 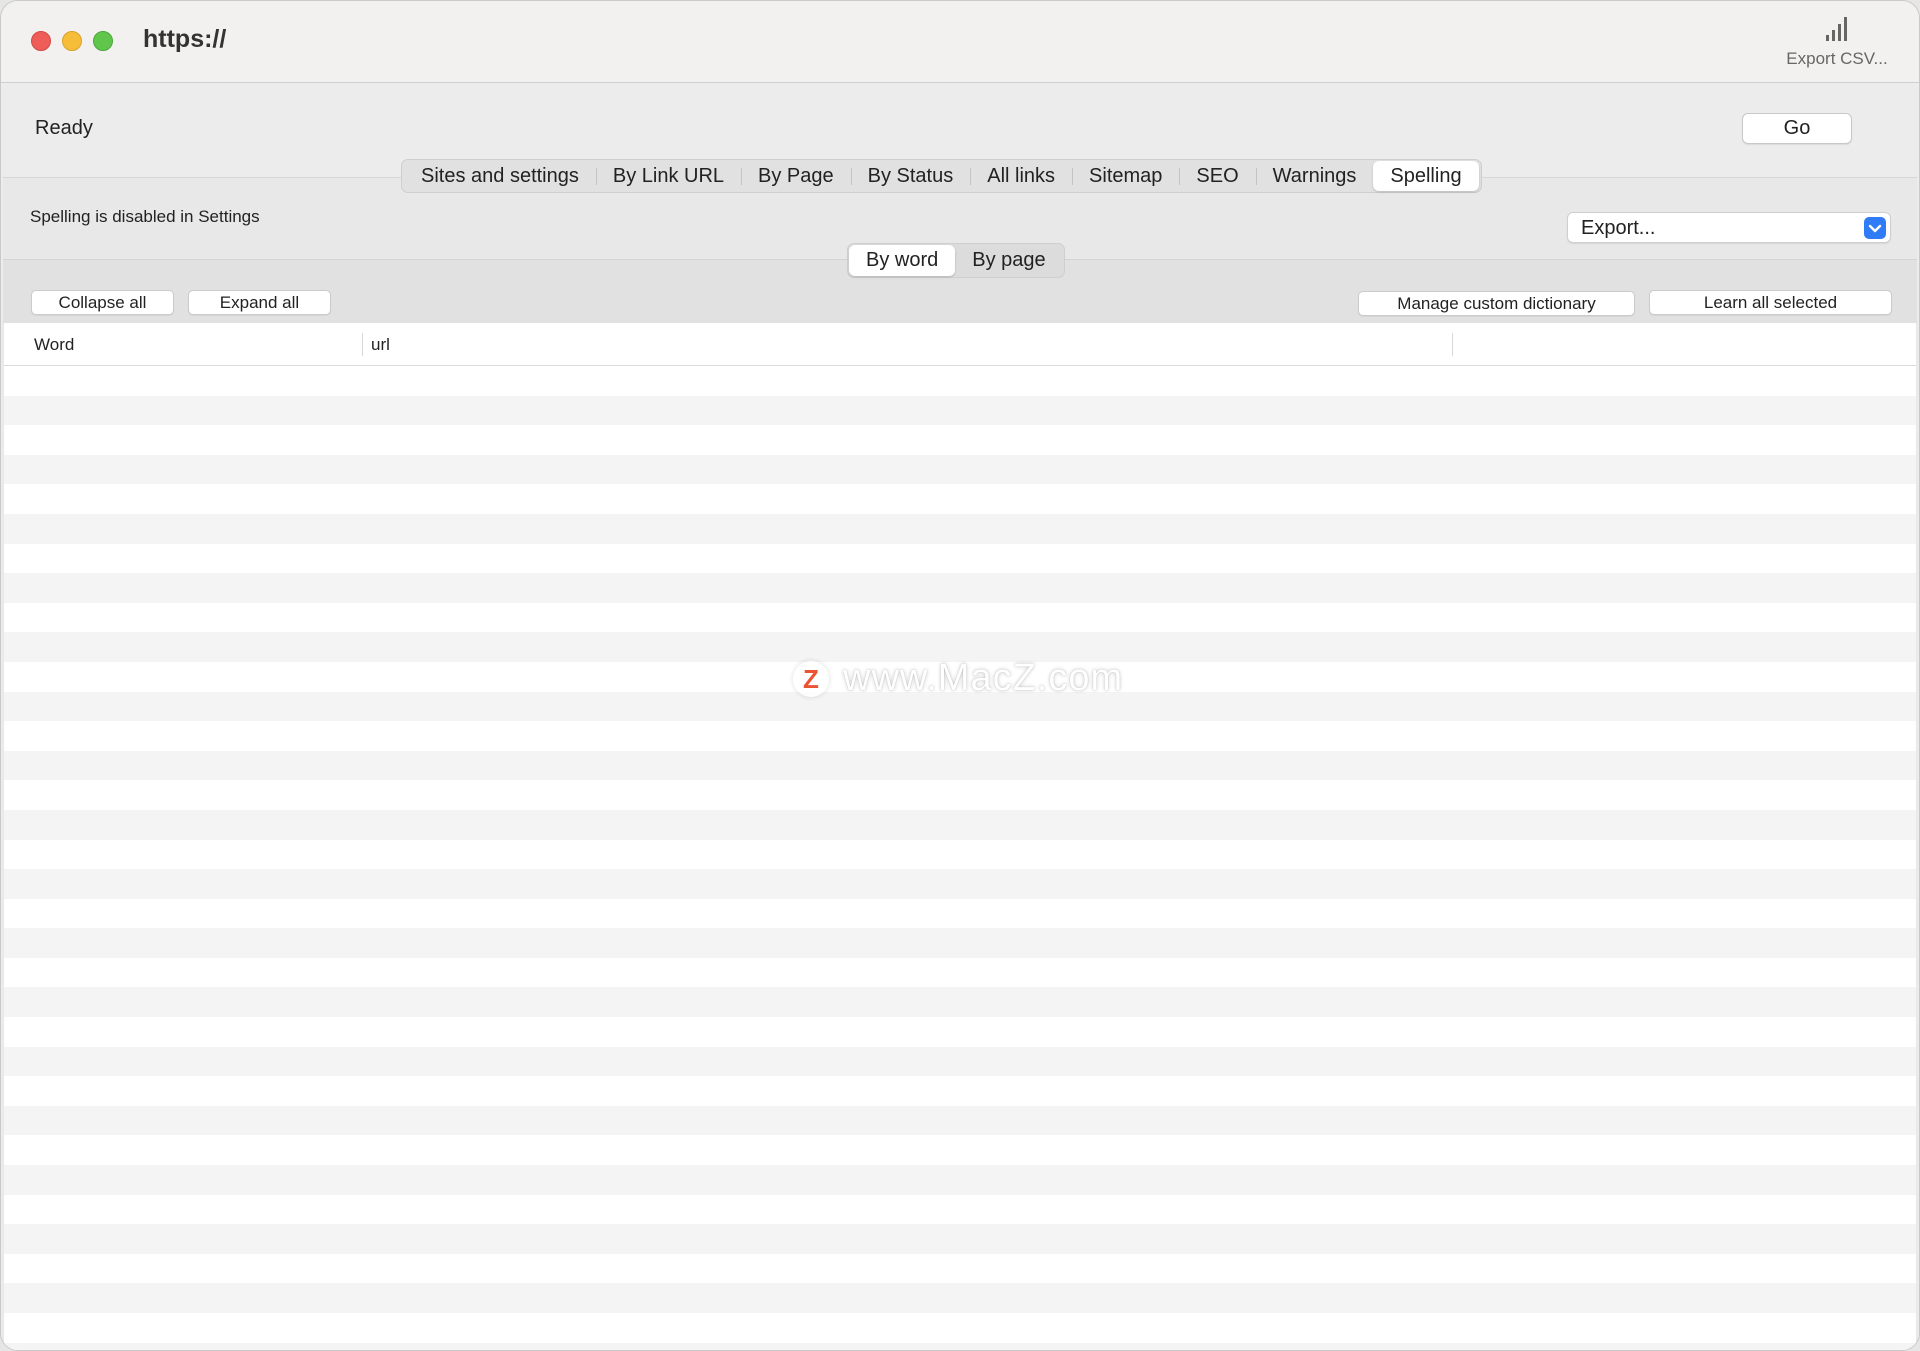 What do you see at coordinates (500, 176) in the screenshot?
I see `tab-sites-and-settings: Sites and settings` at bounding box center [500, 176].